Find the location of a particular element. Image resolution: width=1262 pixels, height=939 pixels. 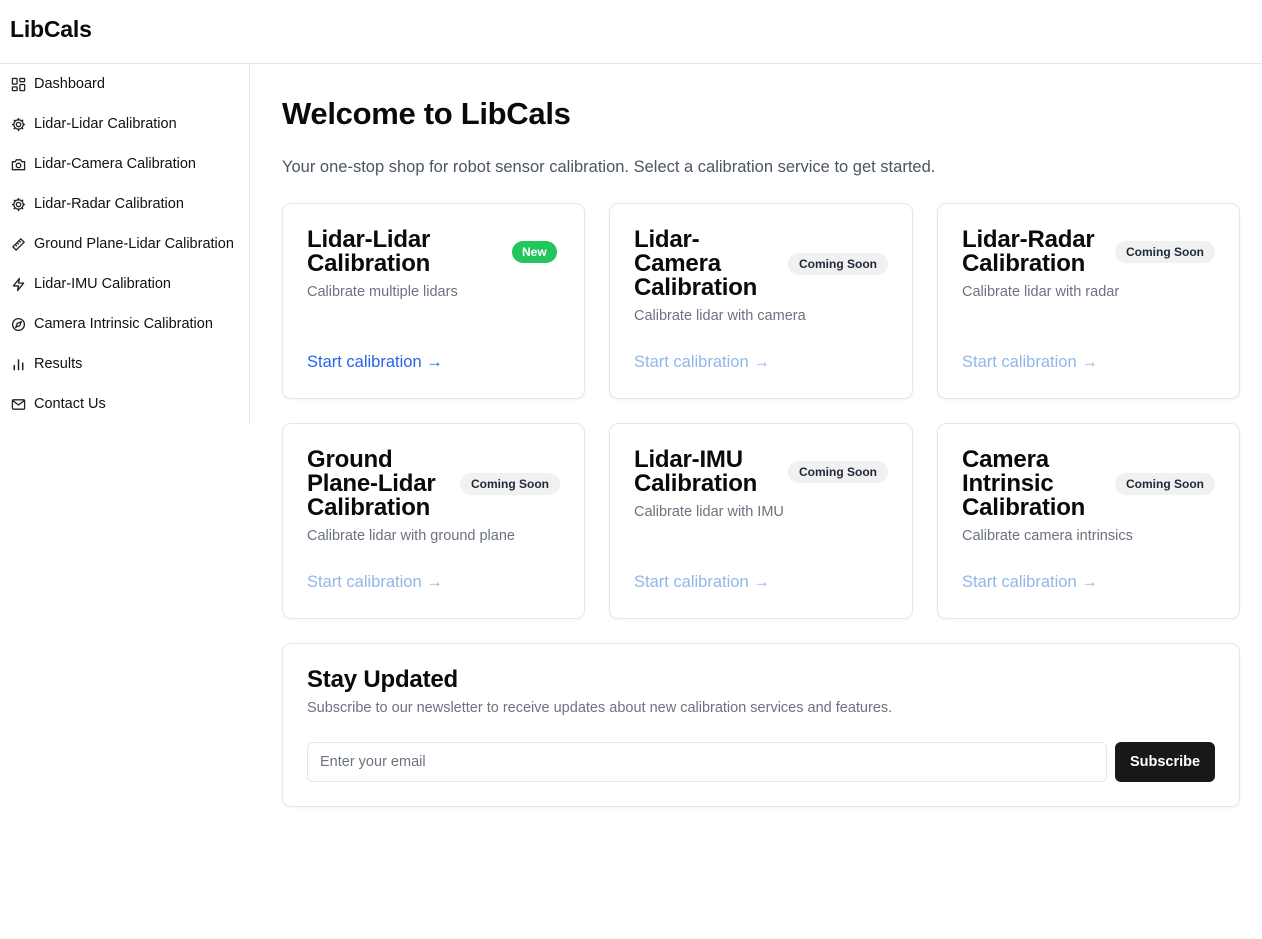

card-title: Lidar-IMU Calibration is located at coordinates (695, 472).